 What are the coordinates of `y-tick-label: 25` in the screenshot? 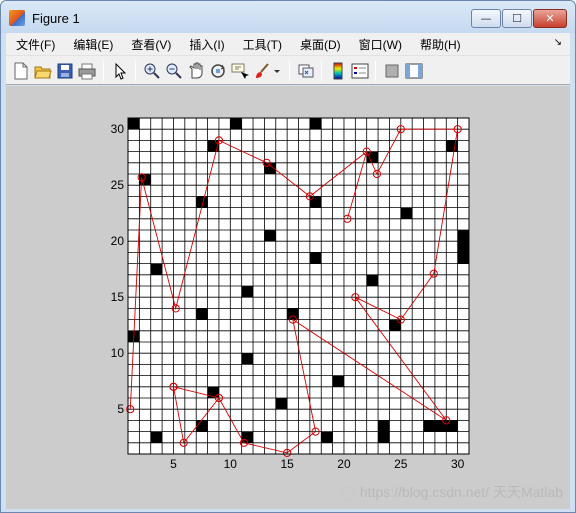 It's located at (118, 185).